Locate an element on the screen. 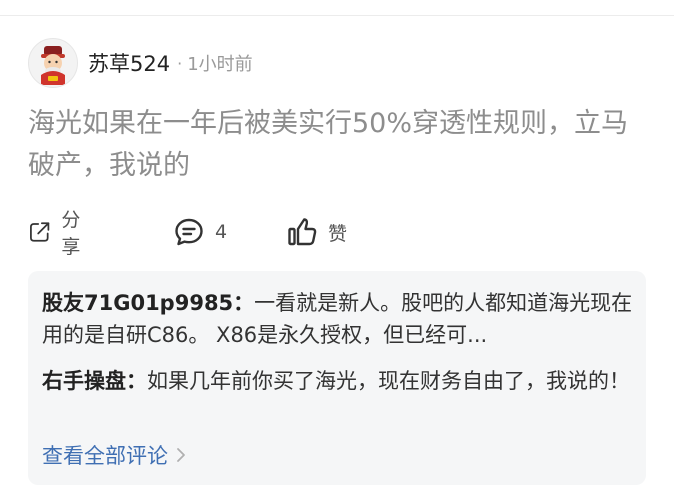 The image size is (674, 500). thumbs-up-icon is located at coordinates (302, 232).